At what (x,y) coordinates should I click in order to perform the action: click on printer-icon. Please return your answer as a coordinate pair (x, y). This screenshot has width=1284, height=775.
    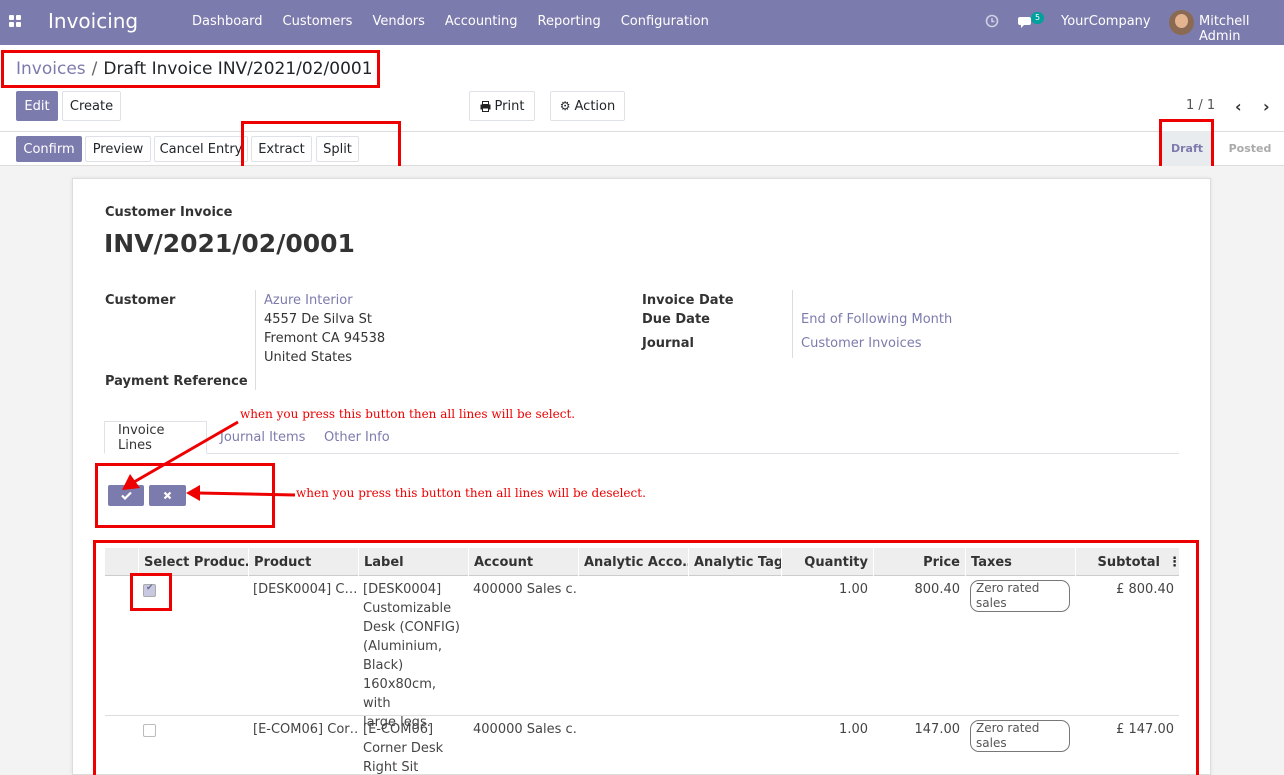
    Looking at the image, I should click on (485, 106).